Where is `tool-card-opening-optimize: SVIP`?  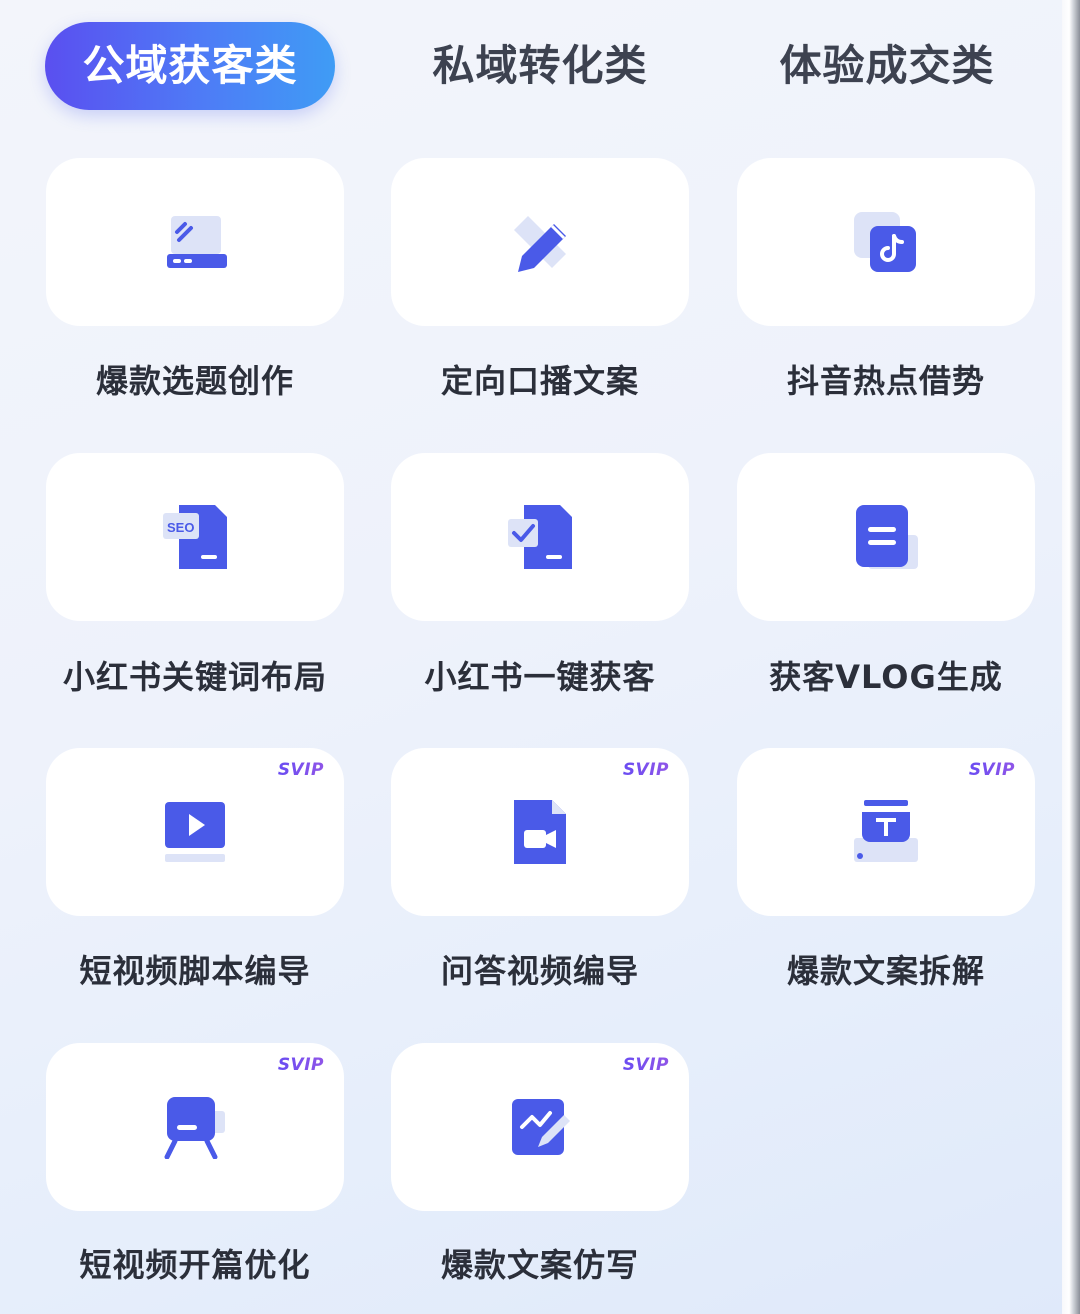
tool-card-opening-optimize: SVIP is located at coordinates (195, 1127).